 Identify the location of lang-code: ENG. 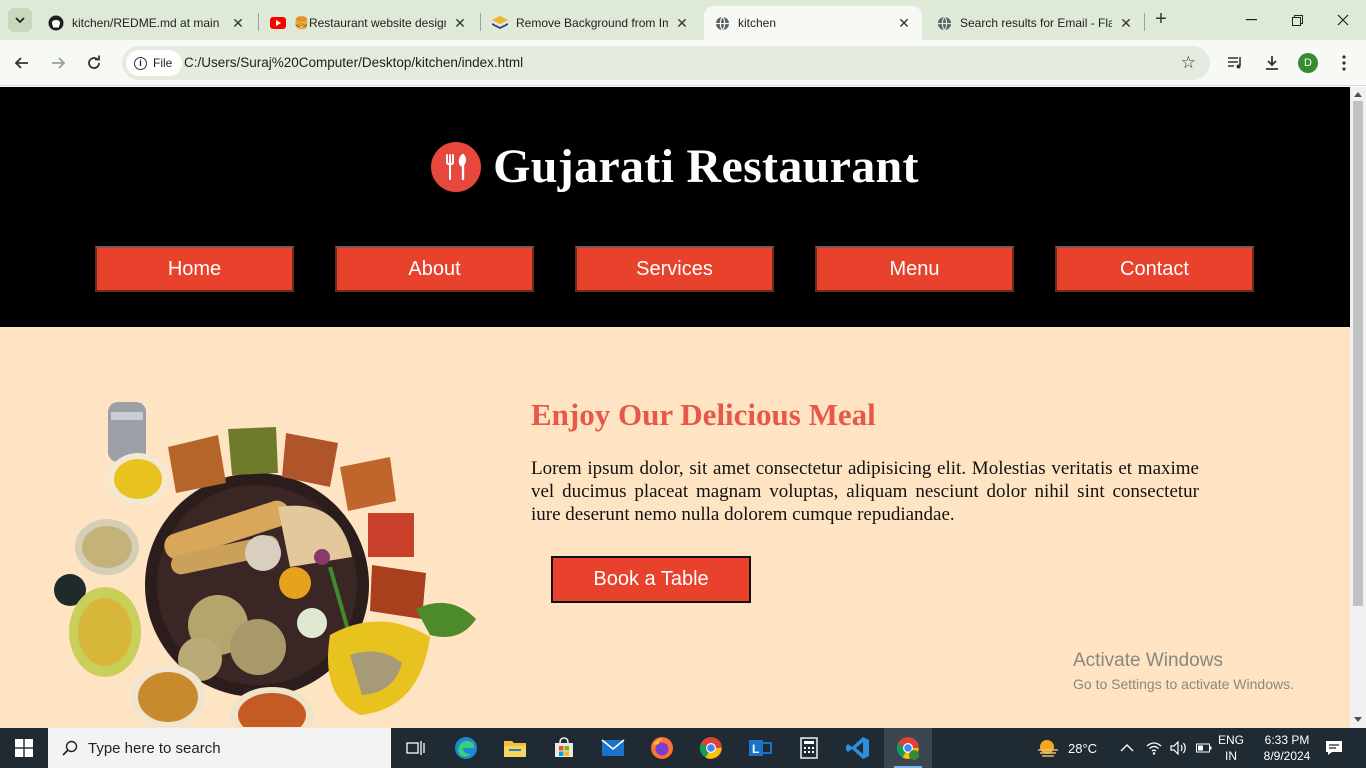
(1230, 740).